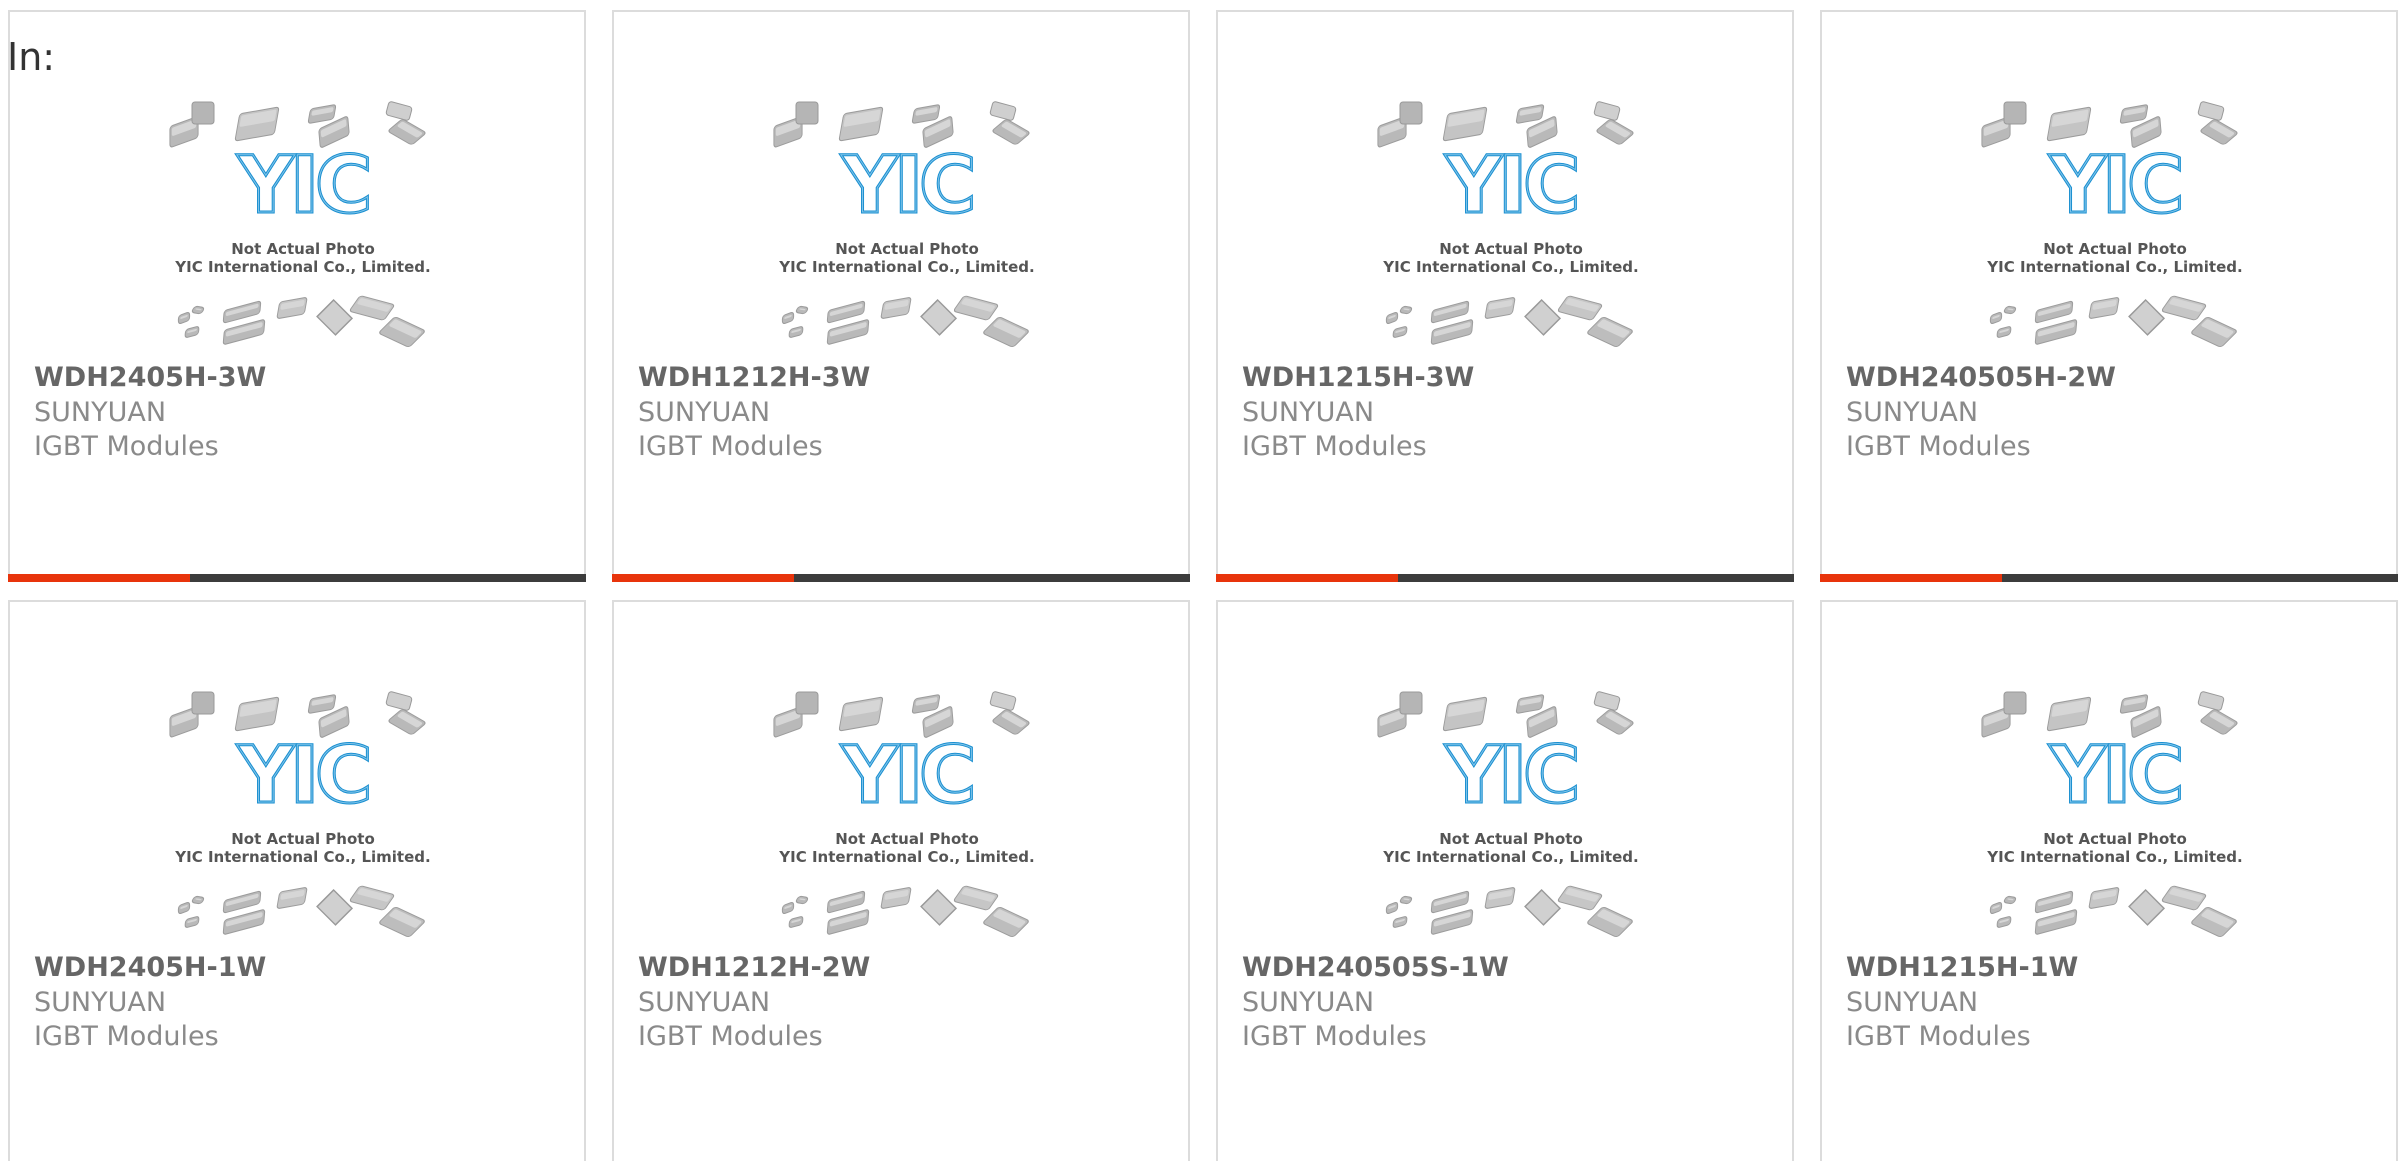 The image size is (2400, 1161). Describe the element at coordinates (754, 377) in the screenshot. I see `product-part-number: WDH1212H-3W` at that location.